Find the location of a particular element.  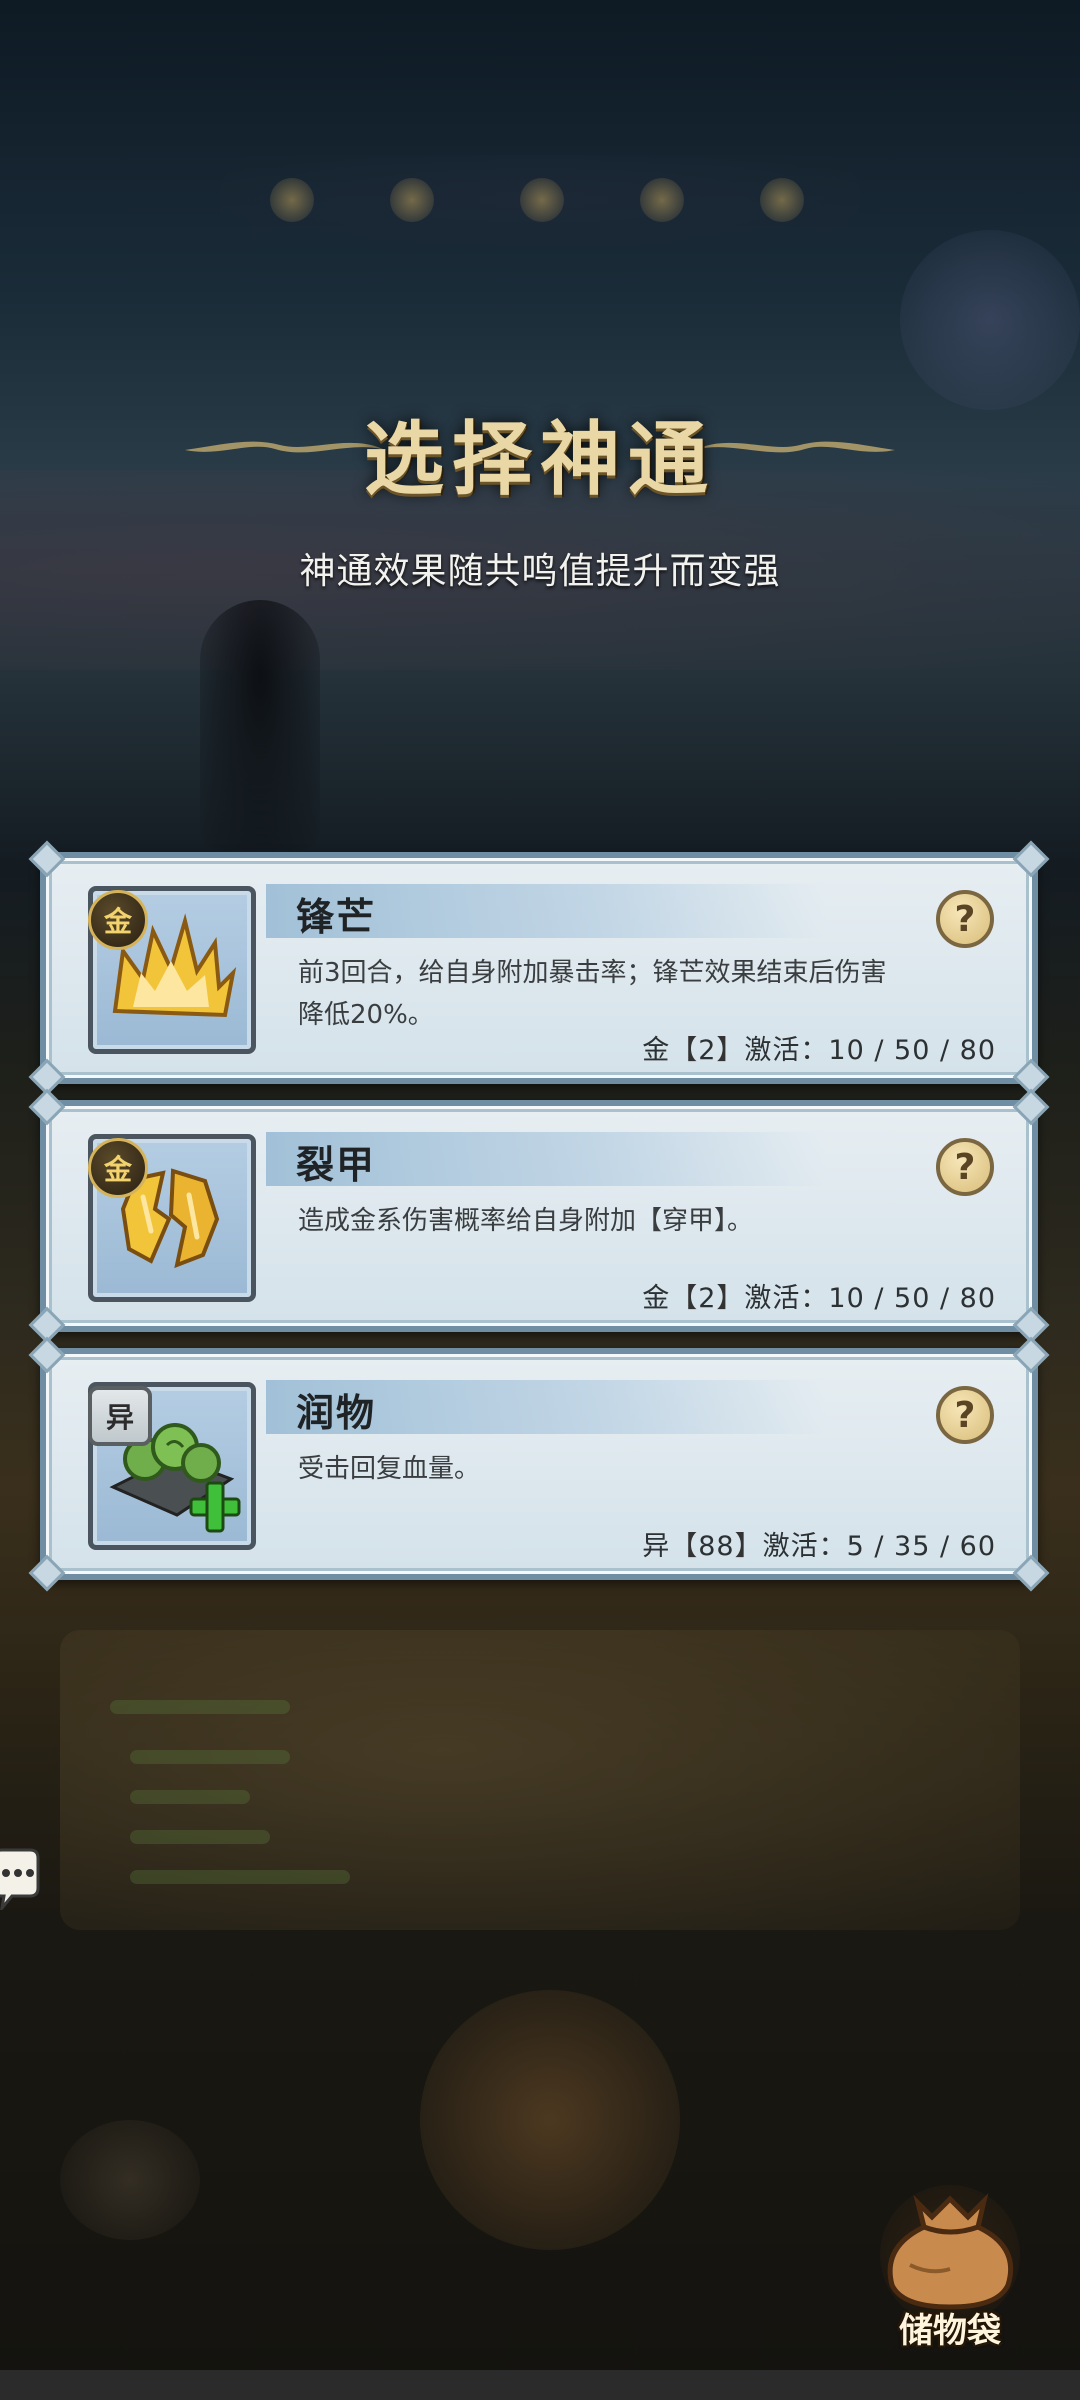

stat-element: 异 is located at coordinates (656, 1546).